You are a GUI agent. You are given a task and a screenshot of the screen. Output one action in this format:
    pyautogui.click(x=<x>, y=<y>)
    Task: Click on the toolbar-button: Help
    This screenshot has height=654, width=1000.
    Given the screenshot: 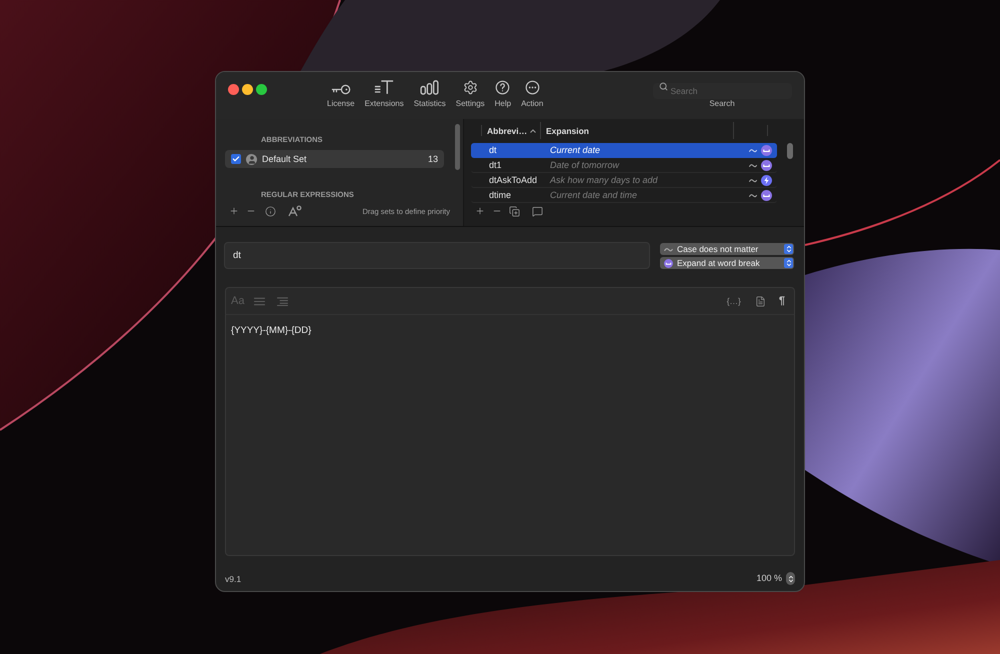 What is the action you would take?
    pyautogui.click(x=503, y=94)
    